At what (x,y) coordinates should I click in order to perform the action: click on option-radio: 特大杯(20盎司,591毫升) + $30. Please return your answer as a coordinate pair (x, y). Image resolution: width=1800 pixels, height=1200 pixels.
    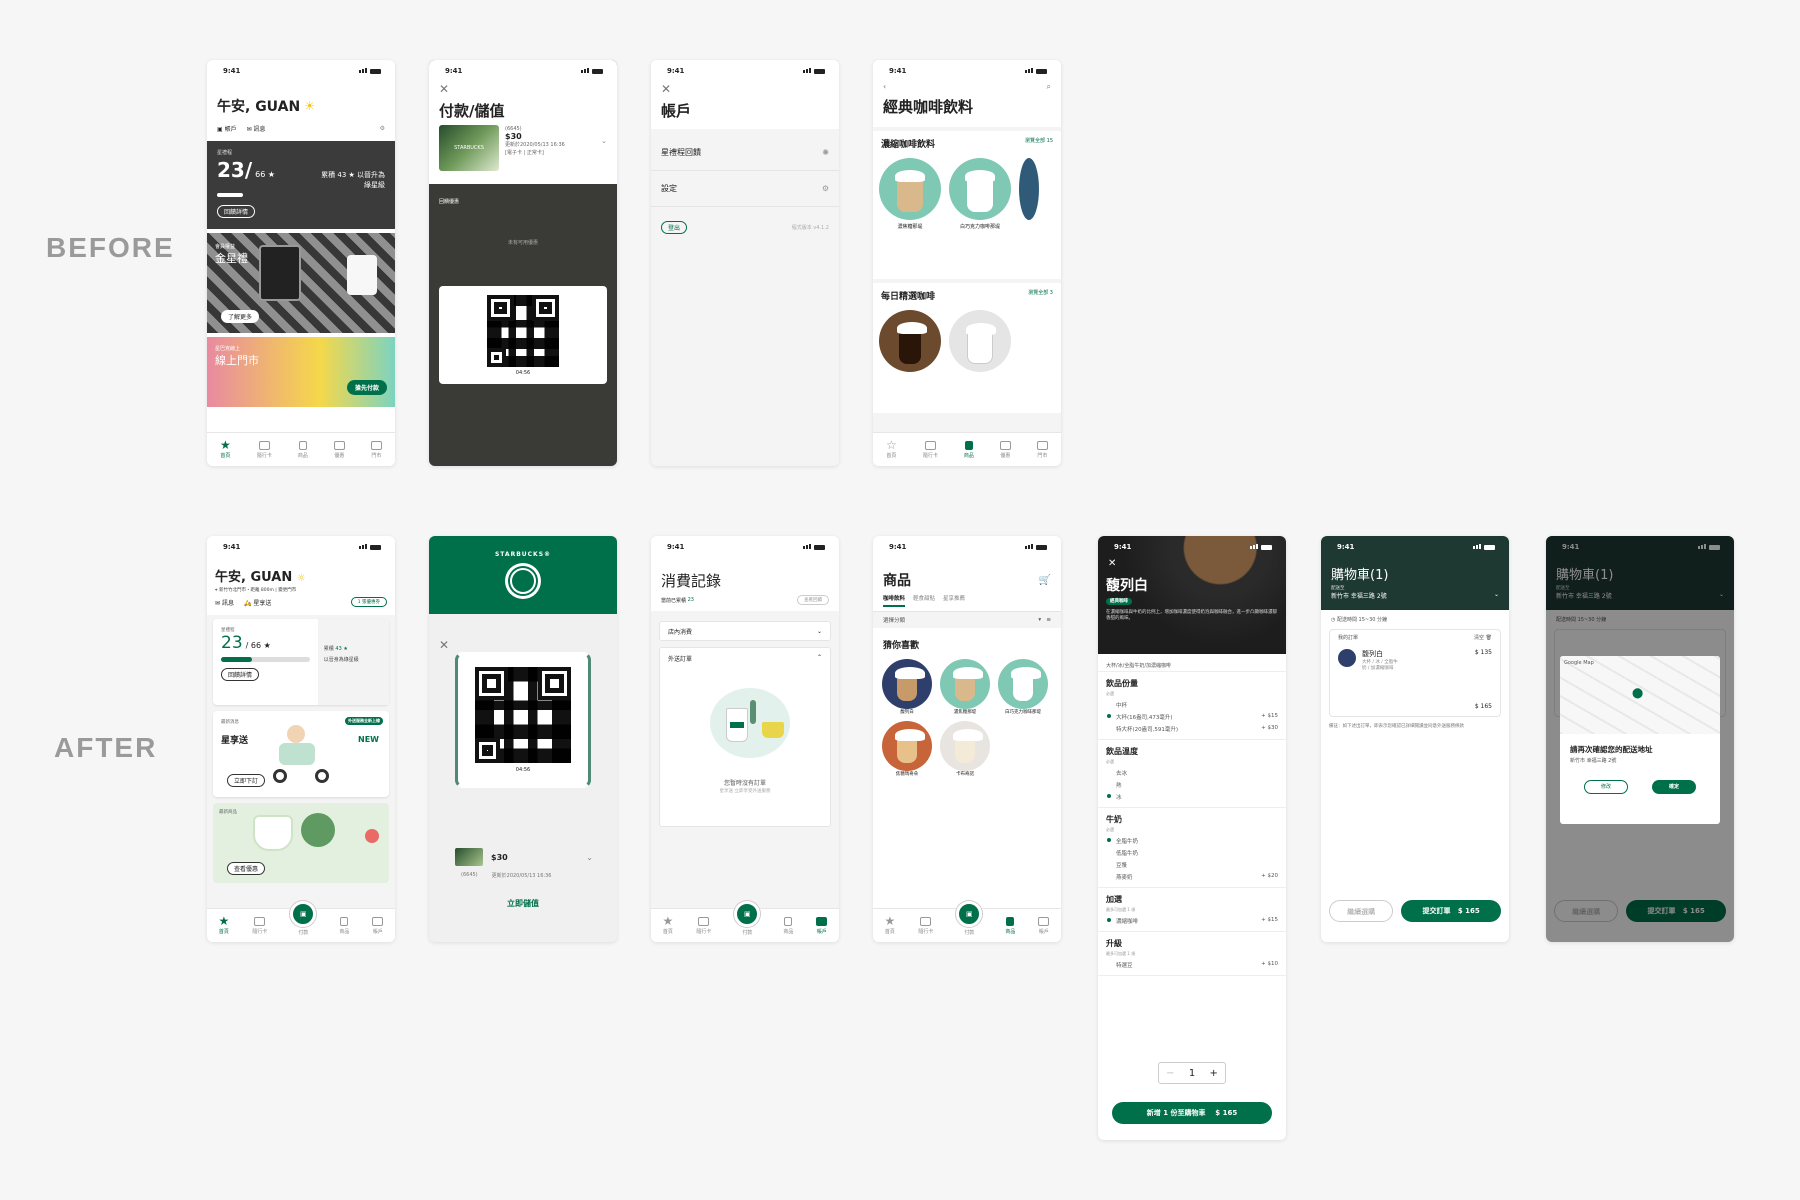
    Looking at the image, I should click on (1192, 729).